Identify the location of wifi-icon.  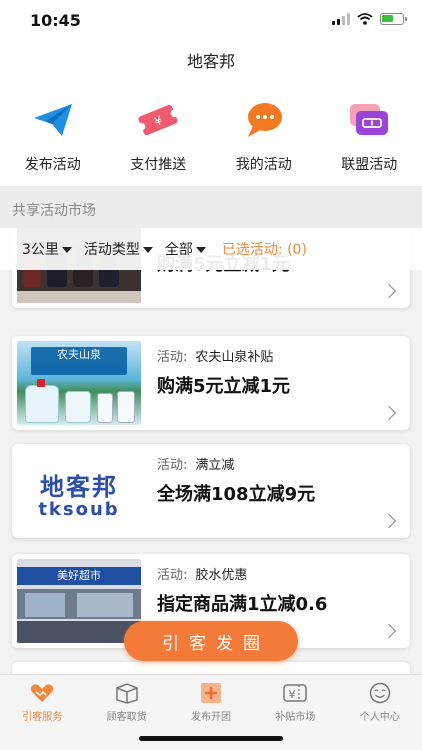
(365, 19).